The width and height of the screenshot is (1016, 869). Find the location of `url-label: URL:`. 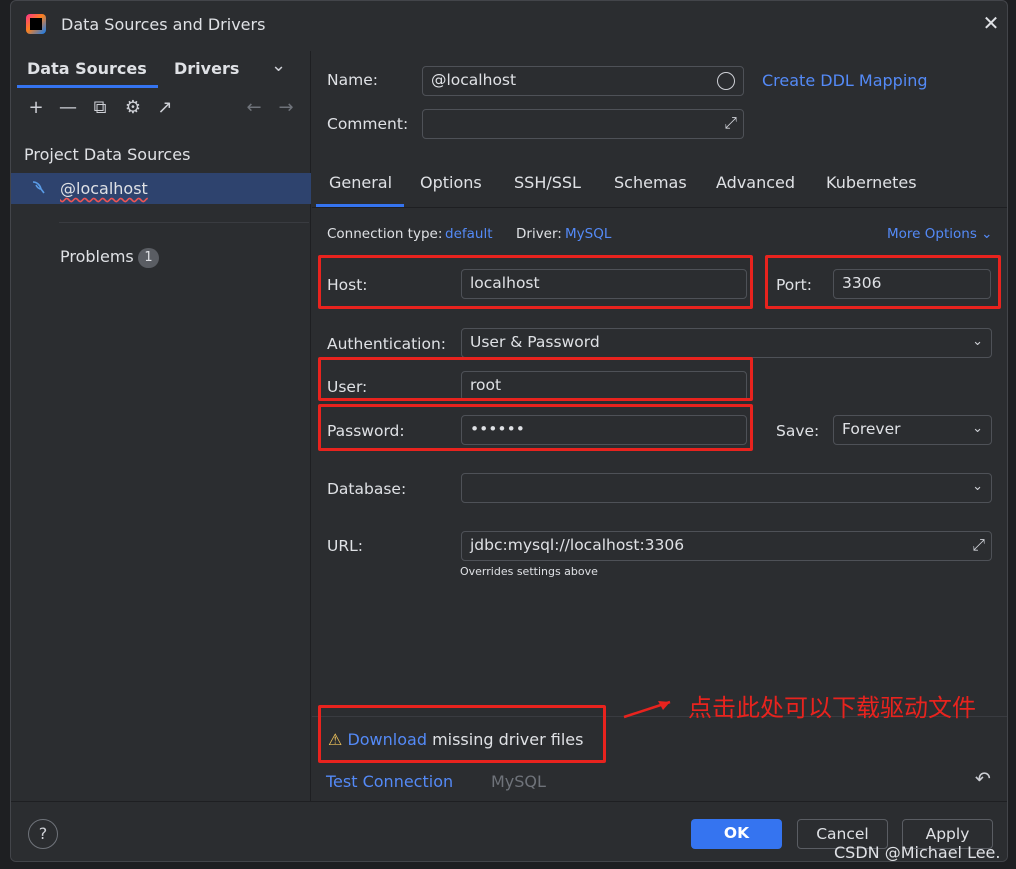

url-label: URL: is located at coordinates (345, 546).